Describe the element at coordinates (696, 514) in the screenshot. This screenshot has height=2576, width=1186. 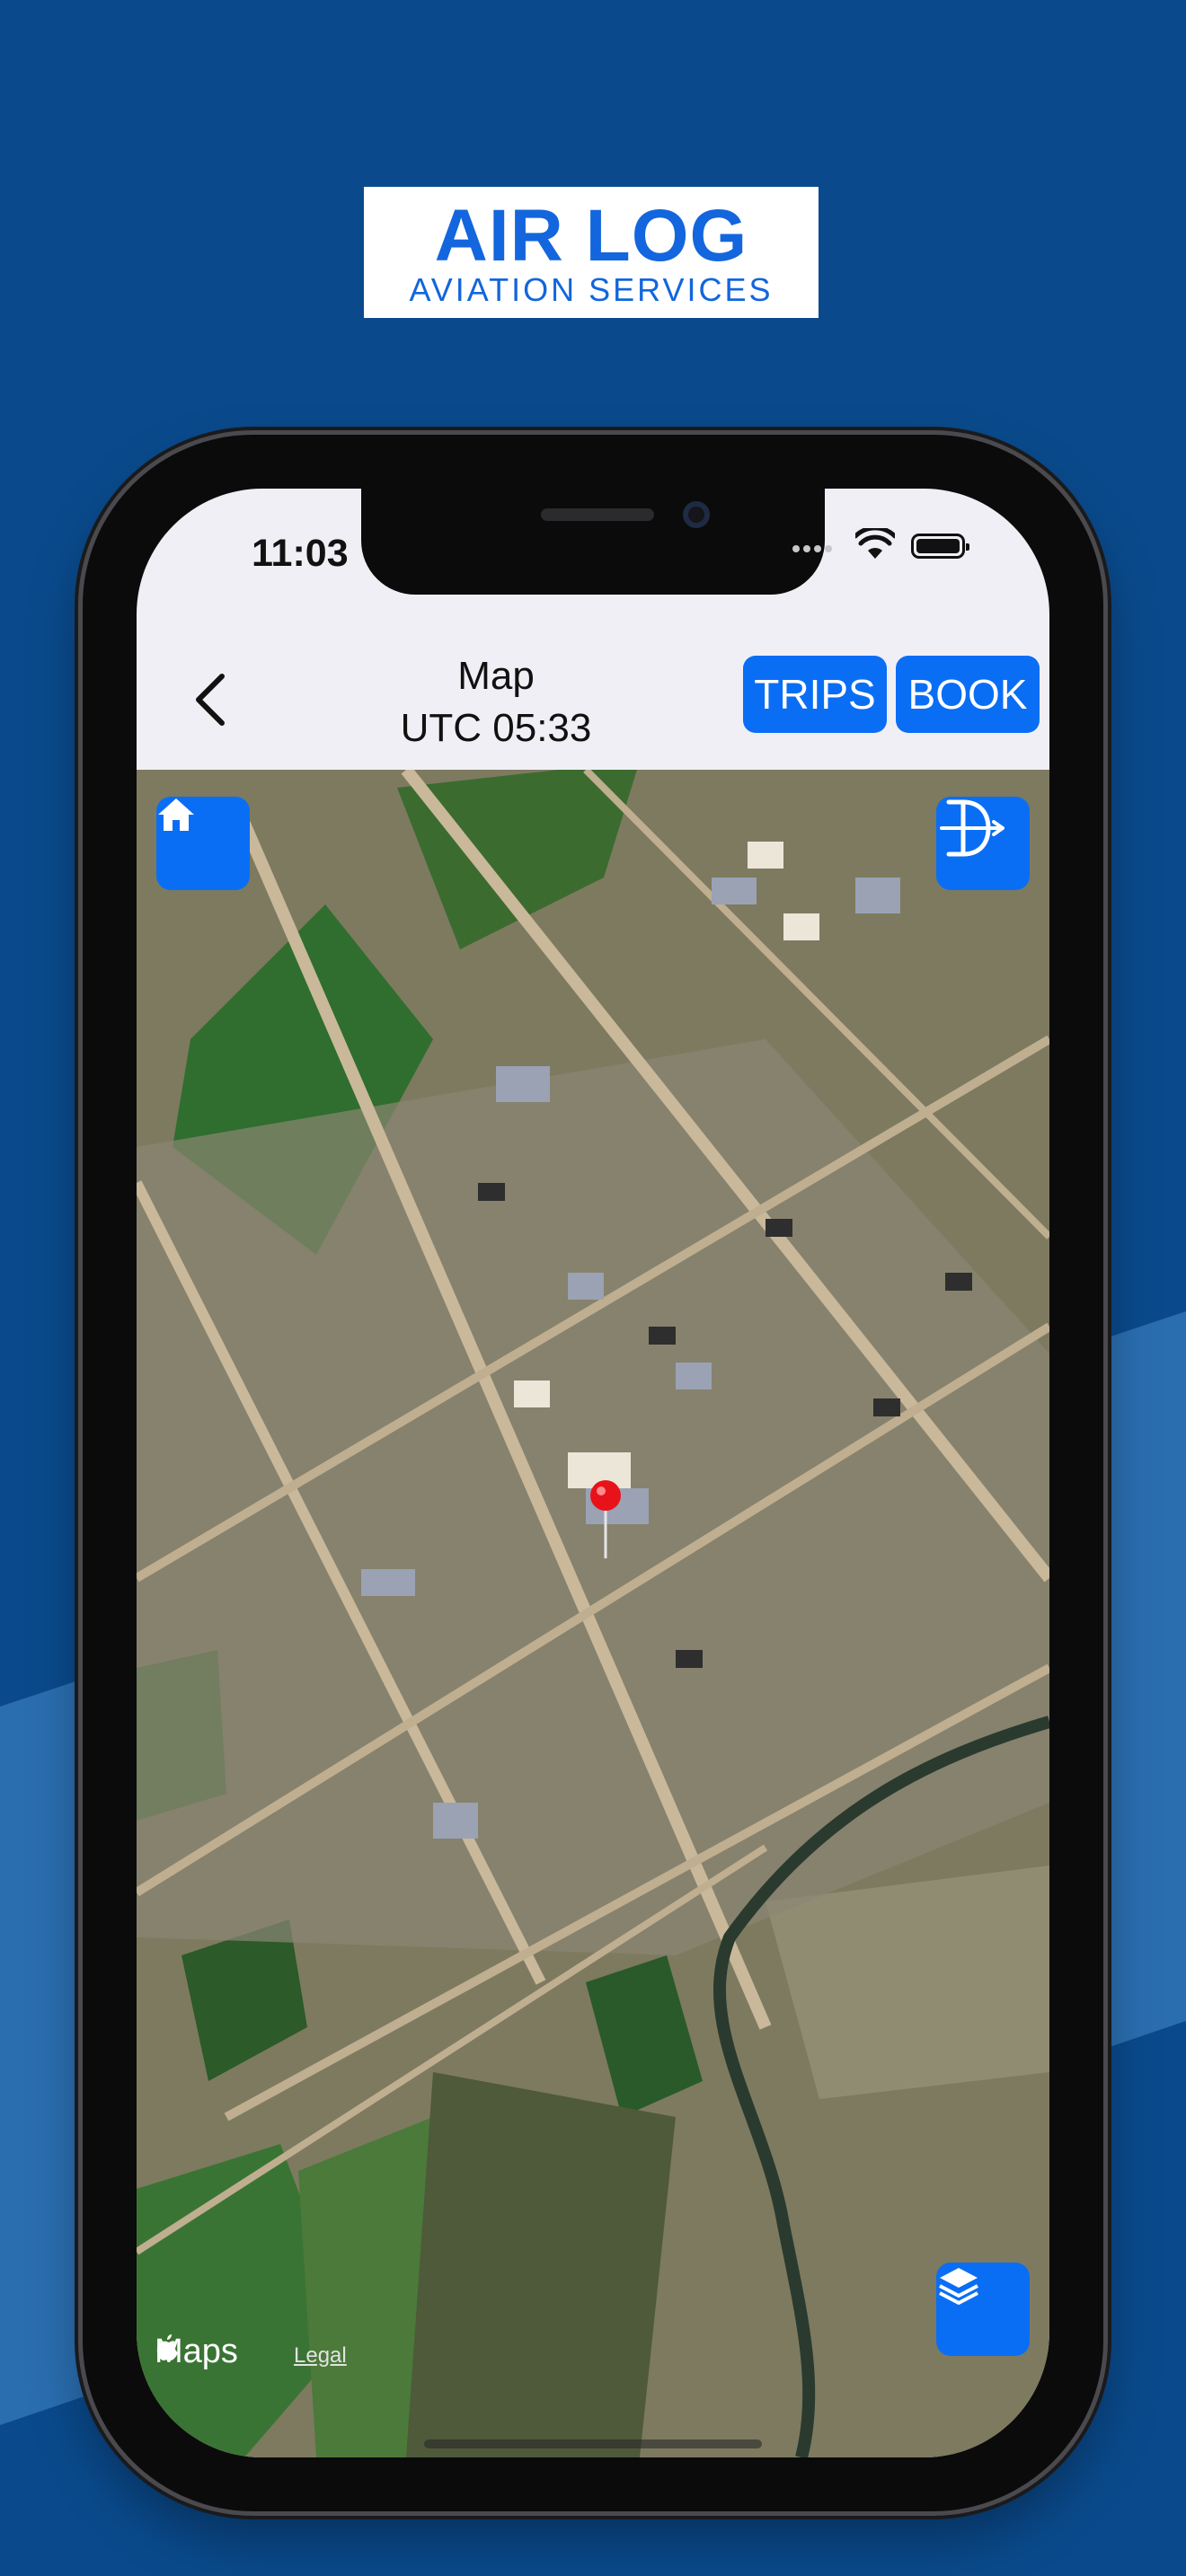
I see `front-camera` at that location.